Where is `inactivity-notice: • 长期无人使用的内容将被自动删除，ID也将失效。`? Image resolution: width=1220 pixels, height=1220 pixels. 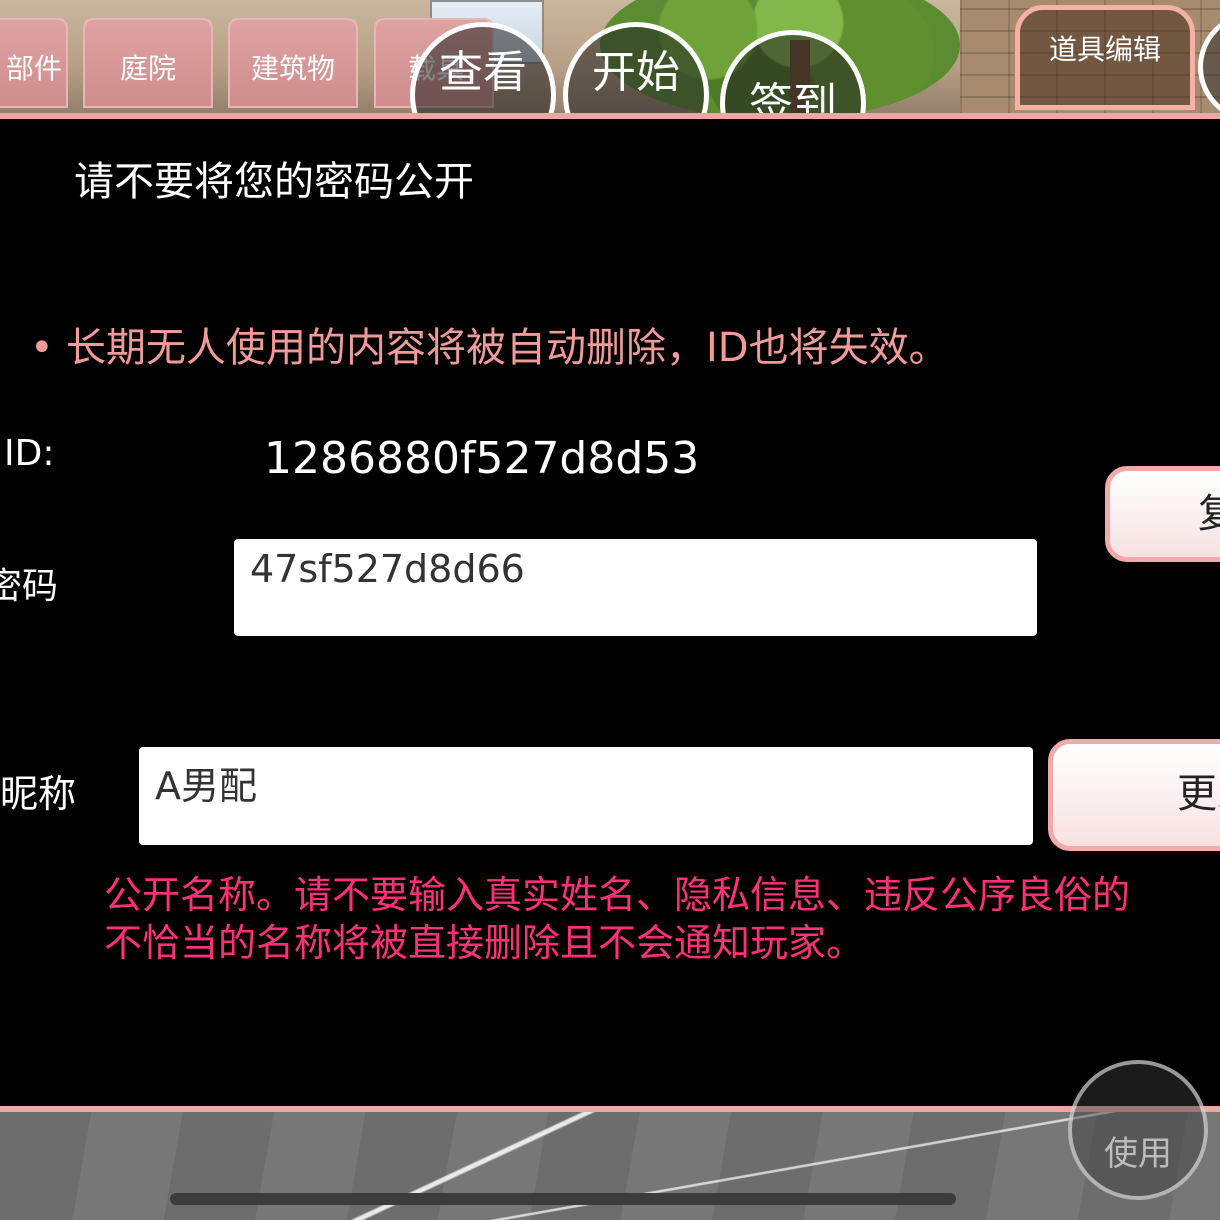 inactivity-notice: • 长期无人使用的内容将被自动删除，ID也将失效。 is located at coordinates (489, 344).